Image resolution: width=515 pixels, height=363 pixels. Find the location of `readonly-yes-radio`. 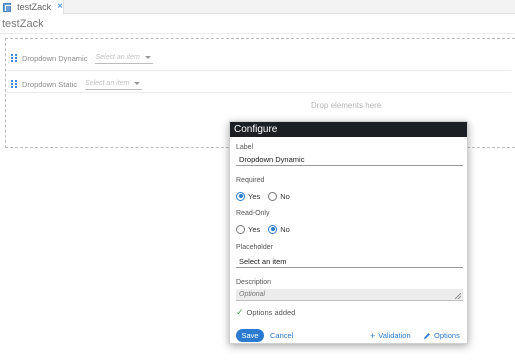

readonly-yes-radio is located at coordinates (240, 229).